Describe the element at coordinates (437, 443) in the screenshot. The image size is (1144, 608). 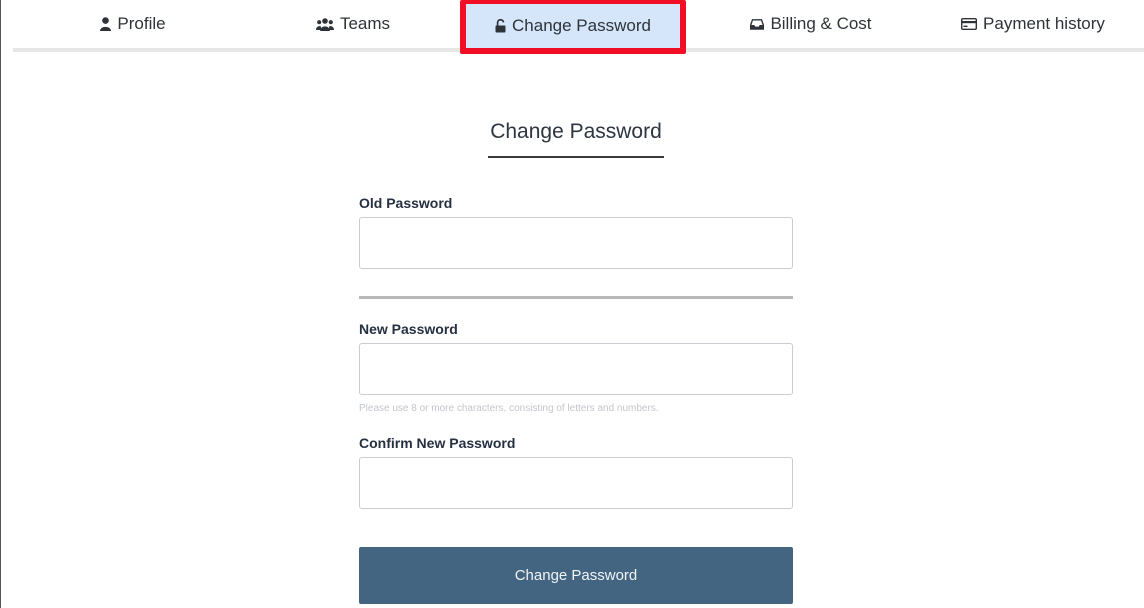
I see `confirm-password-label: Confirm New Password` at that location.